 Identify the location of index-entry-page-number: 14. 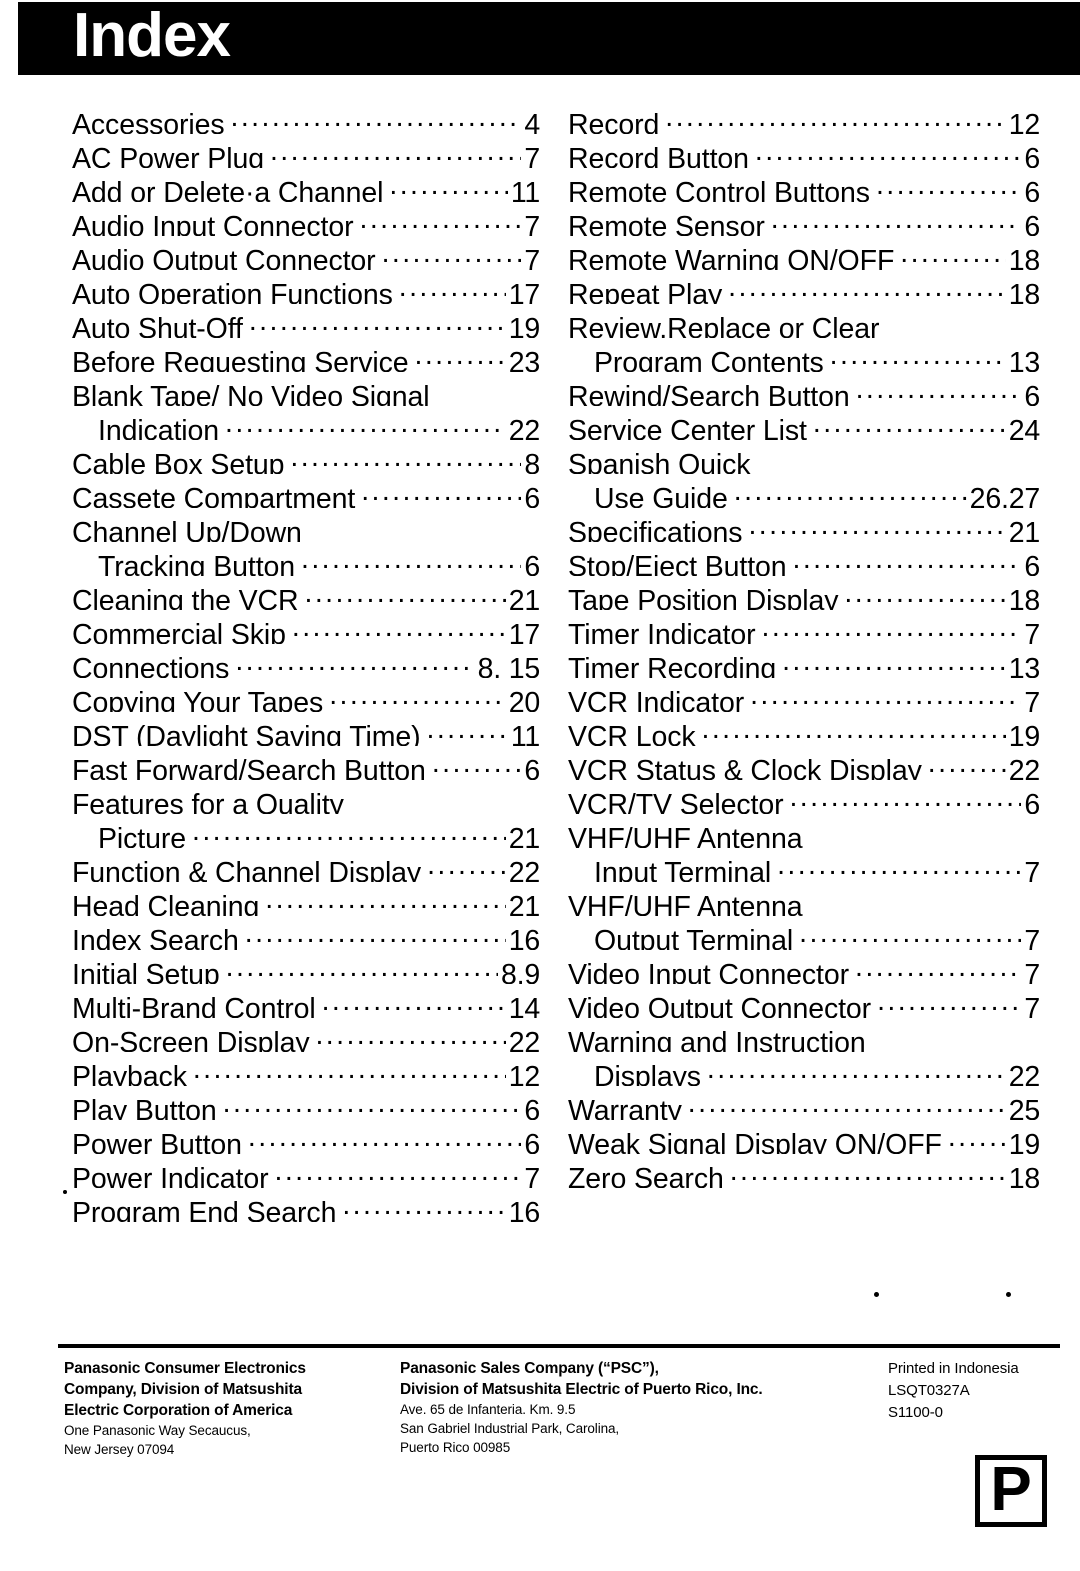
(524, 1005).